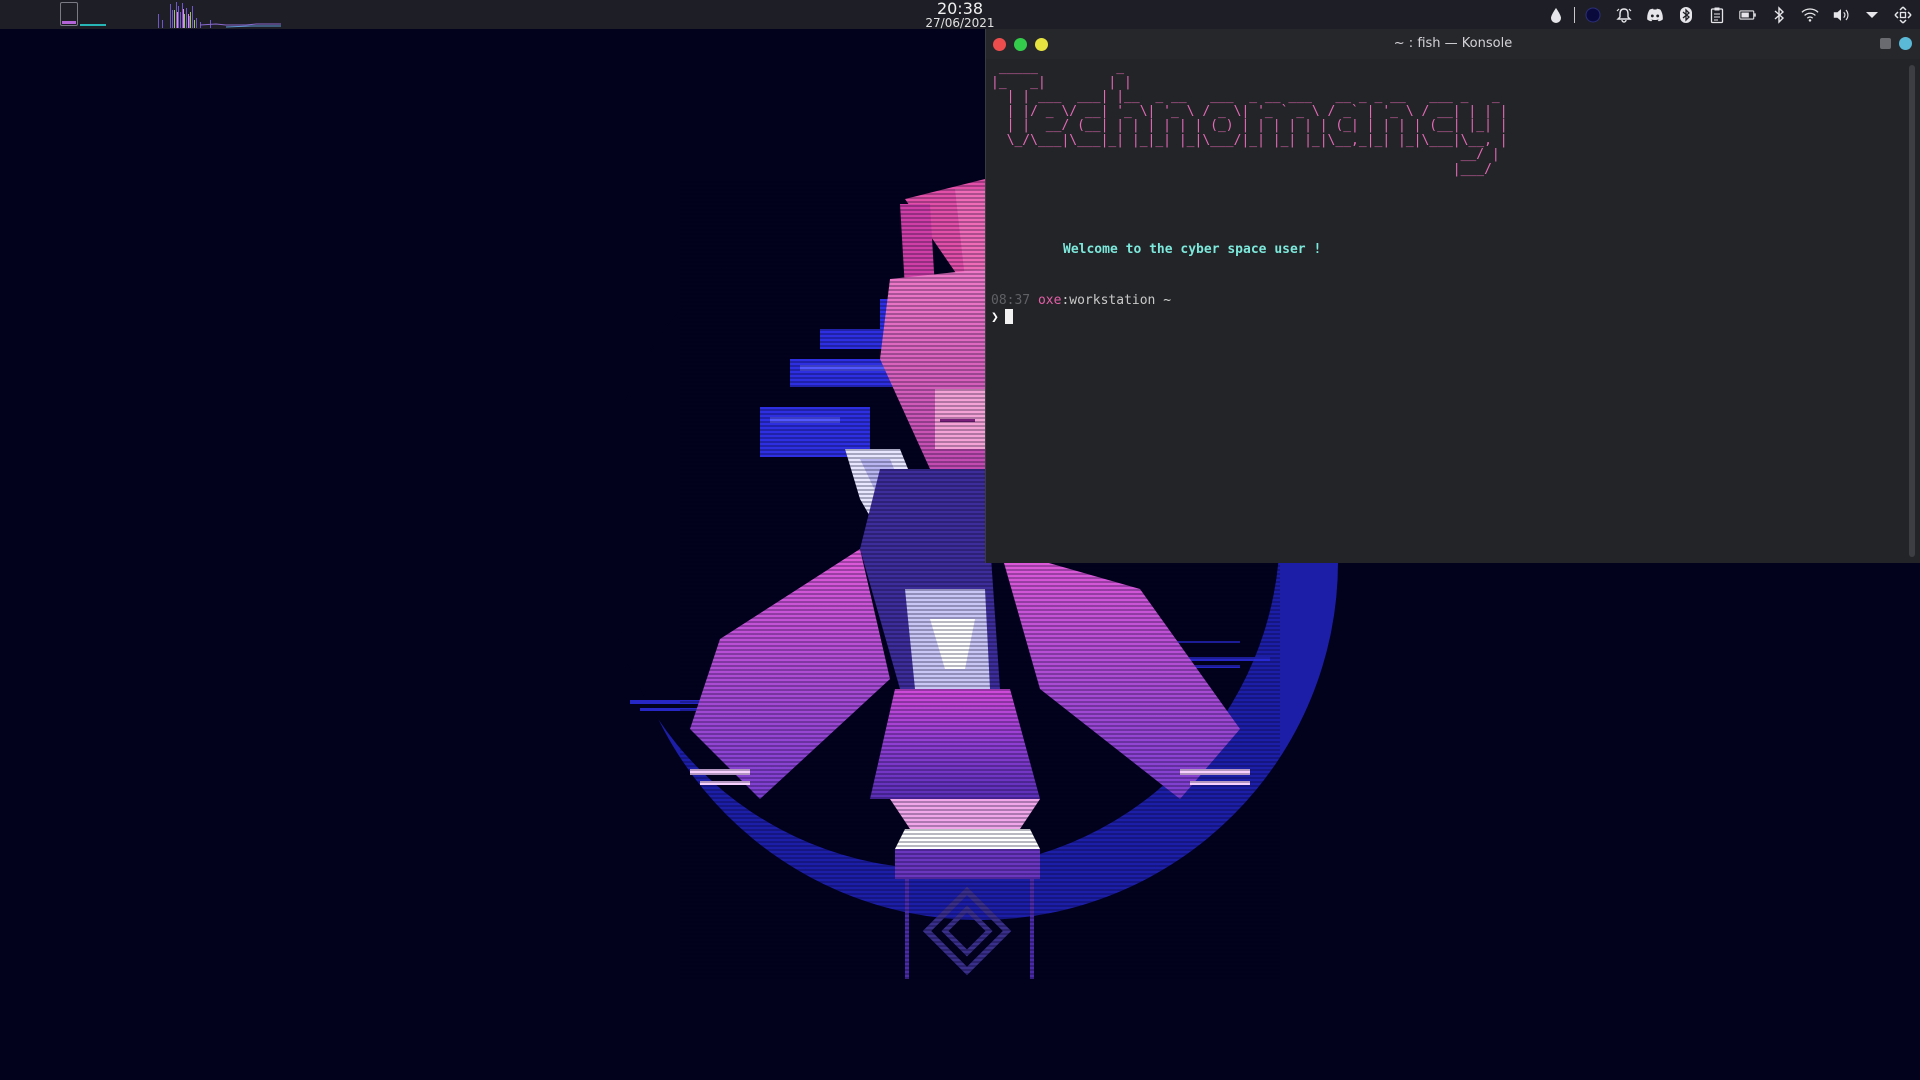 The height and width of the screenshot is (1080, 1920). I want to click on bluetooth-settings-icon, so click(1779, 15).